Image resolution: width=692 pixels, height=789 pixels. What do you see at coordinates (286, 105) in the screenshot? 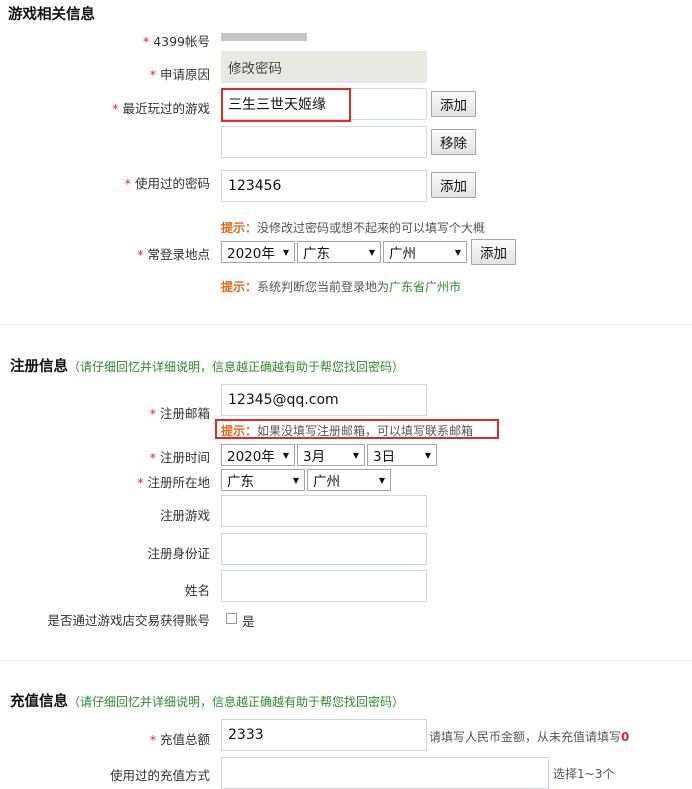
I see `highlight-box-recent-game` at bounding box center [286, 105].